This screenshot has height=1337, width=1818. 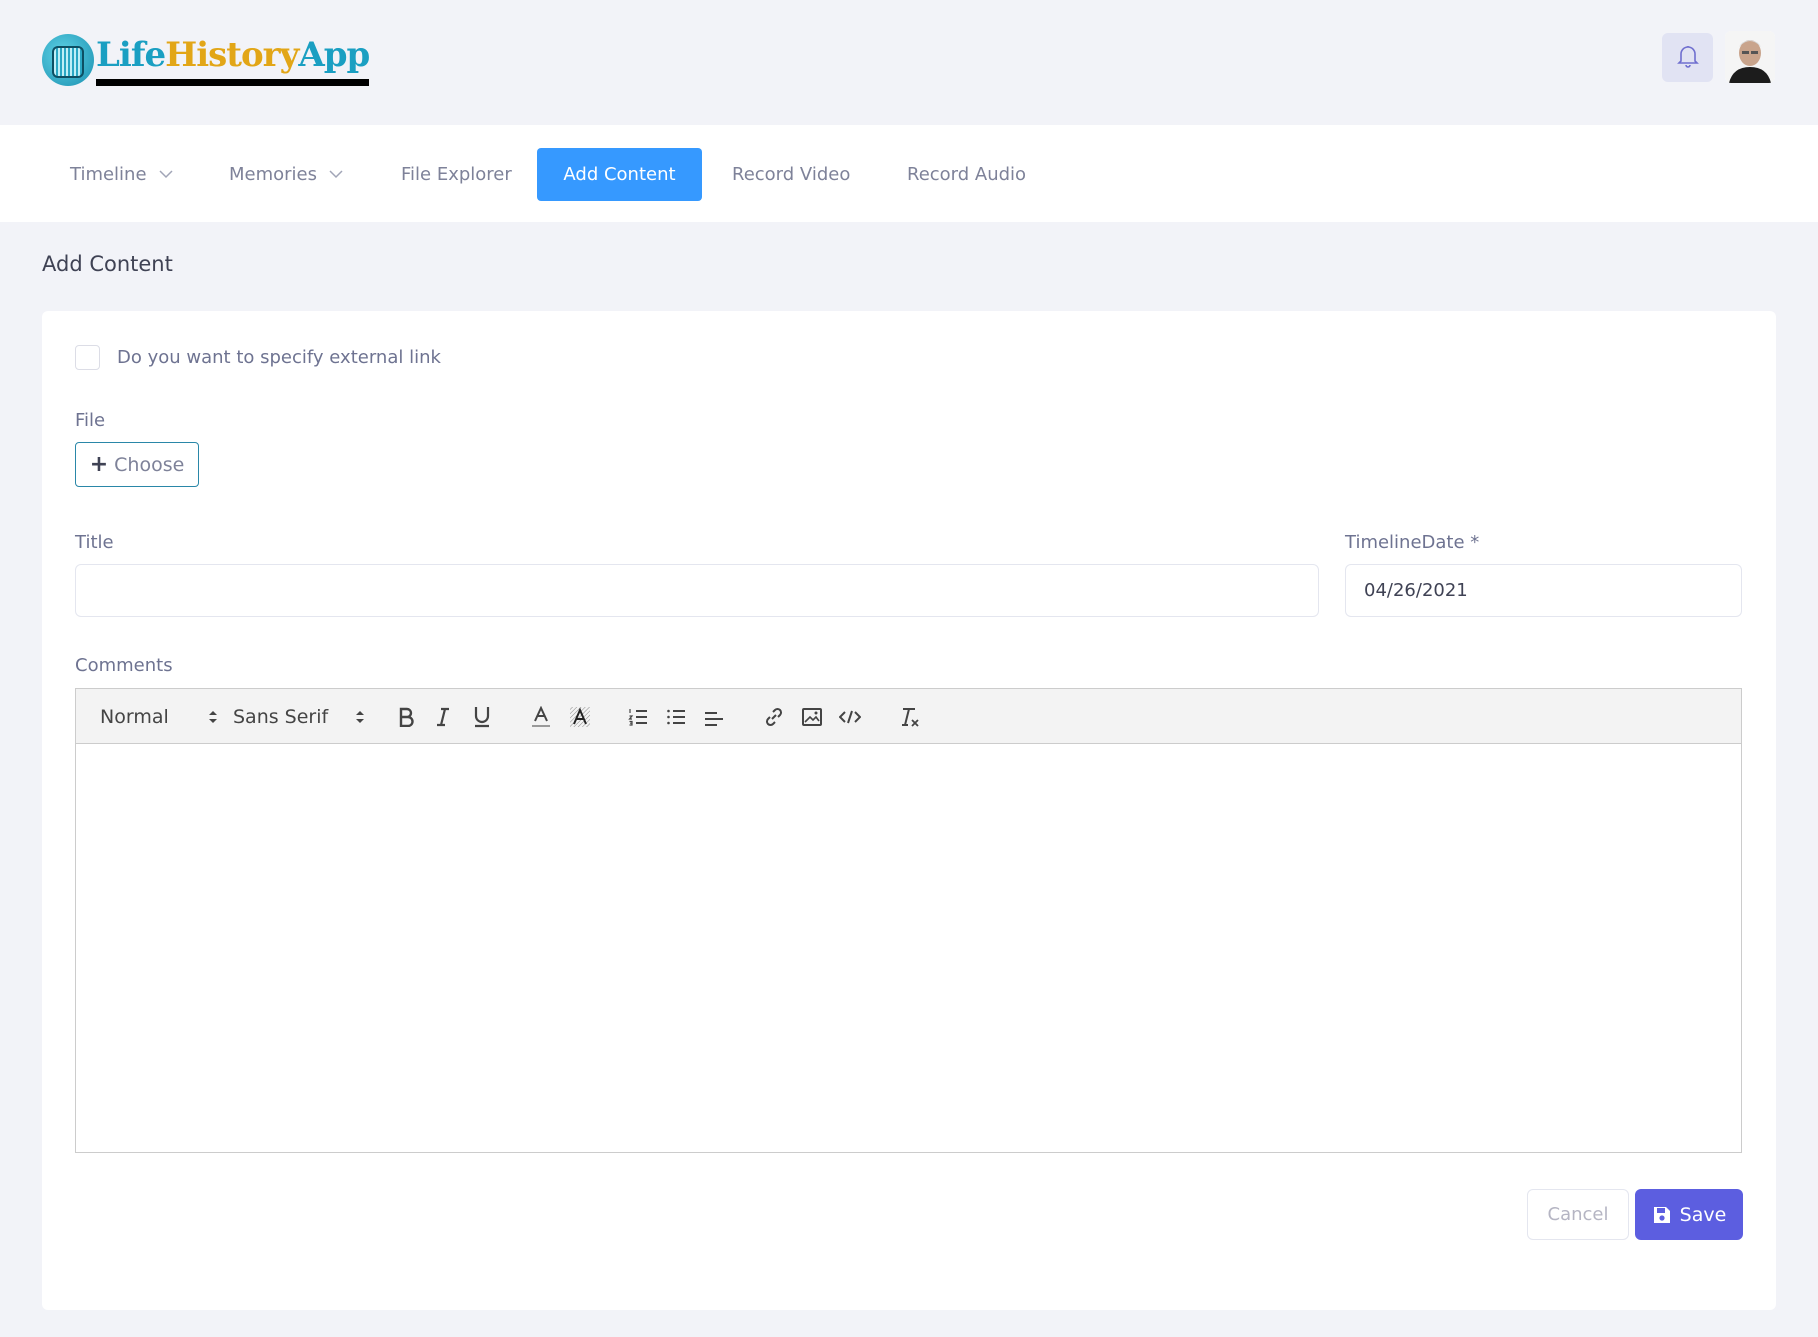 I want to click on code-icon, so click(x=850, y=717).